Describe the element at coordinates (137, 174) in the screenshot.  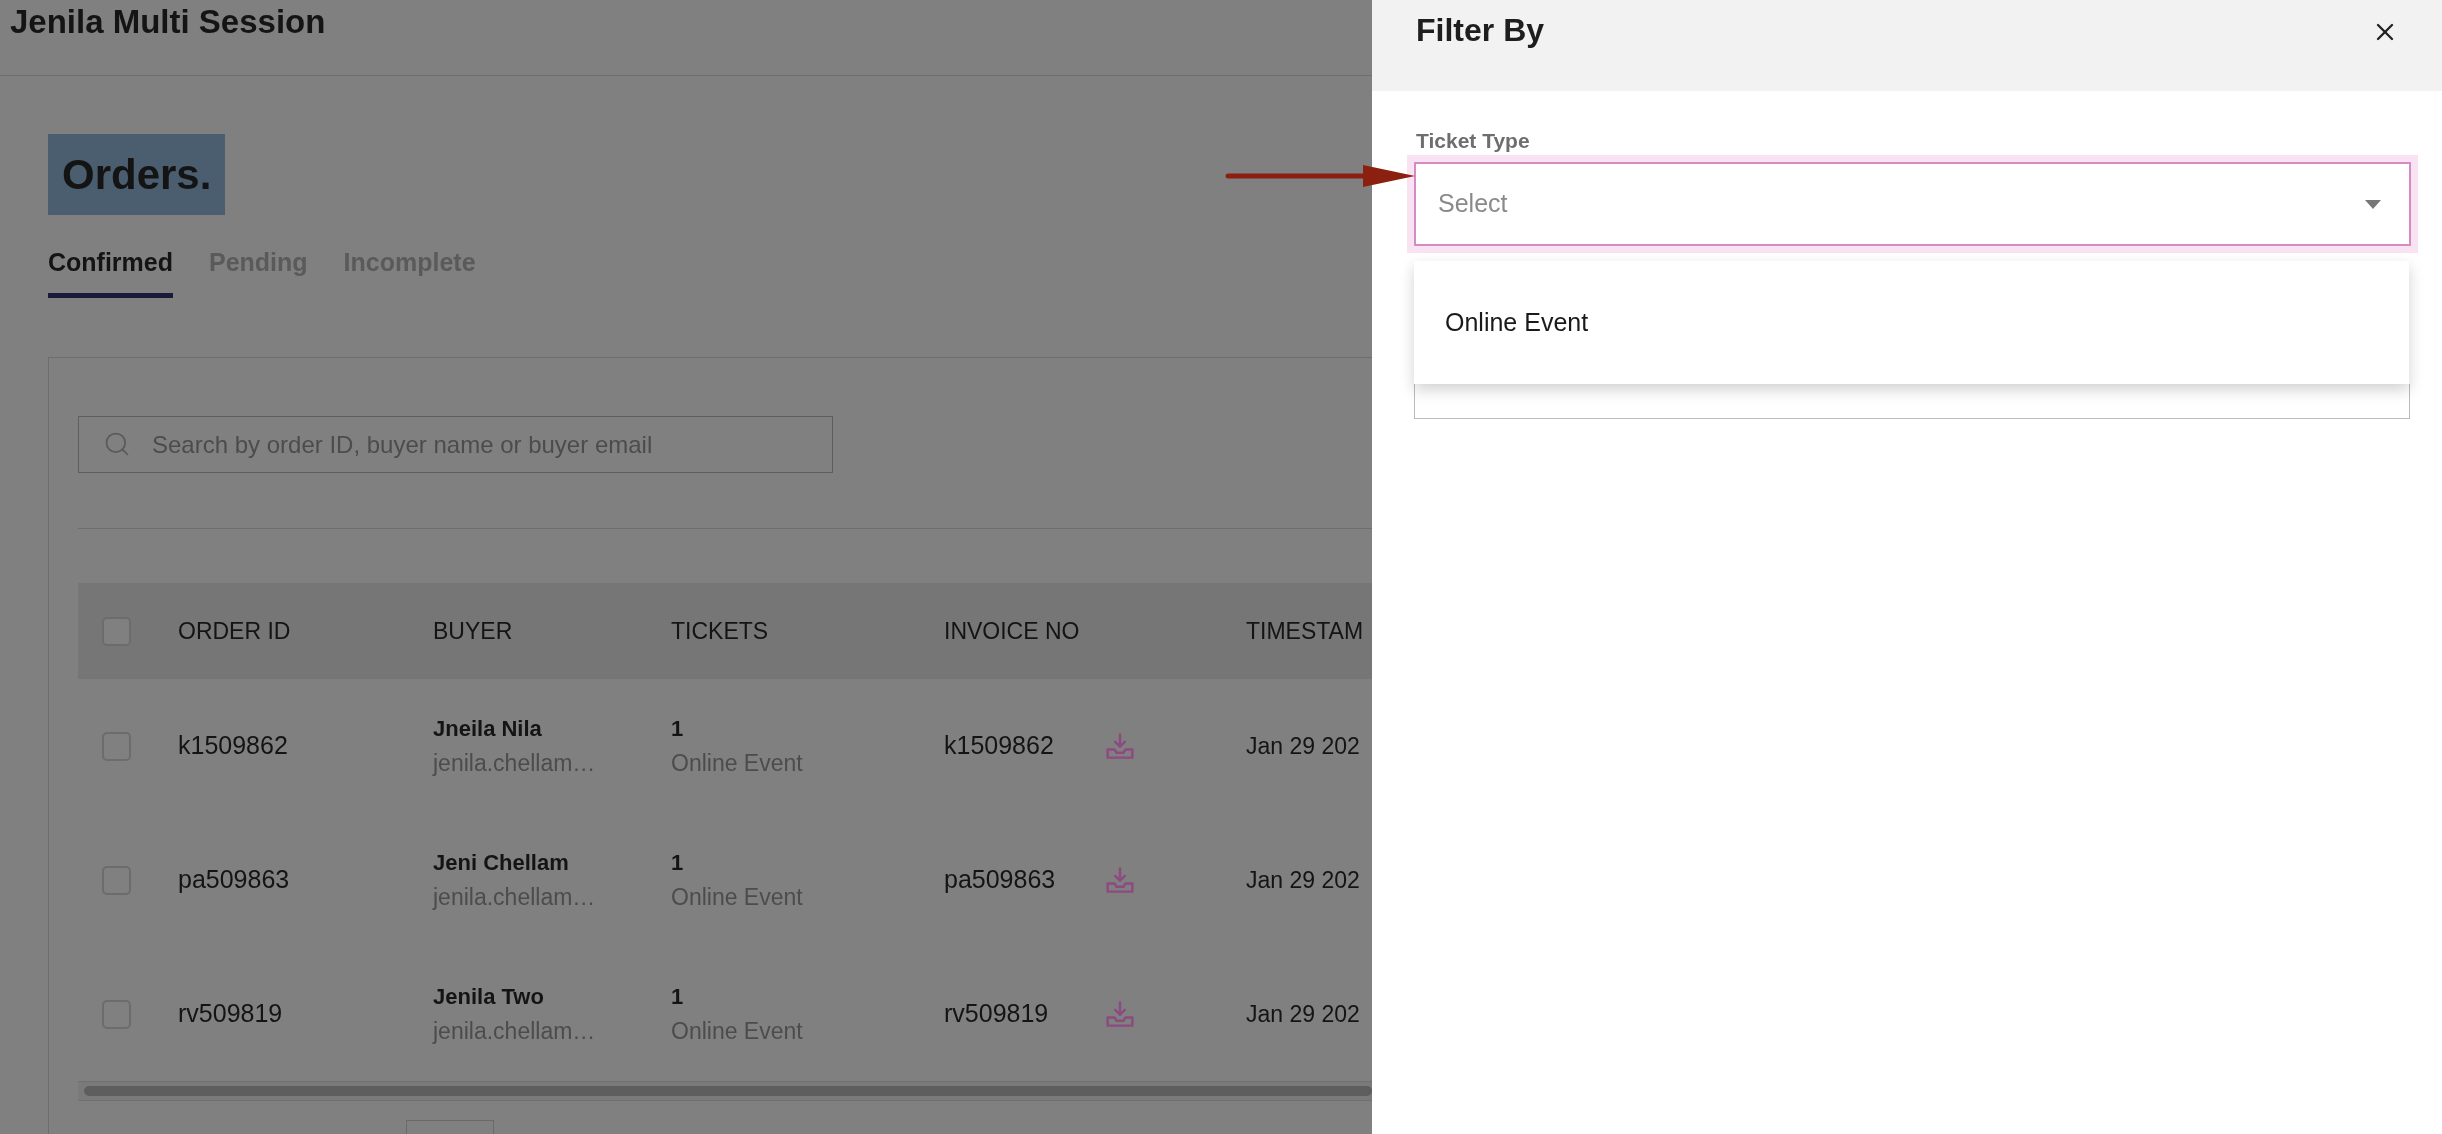
I see `page-heading: Orders.` at that location.